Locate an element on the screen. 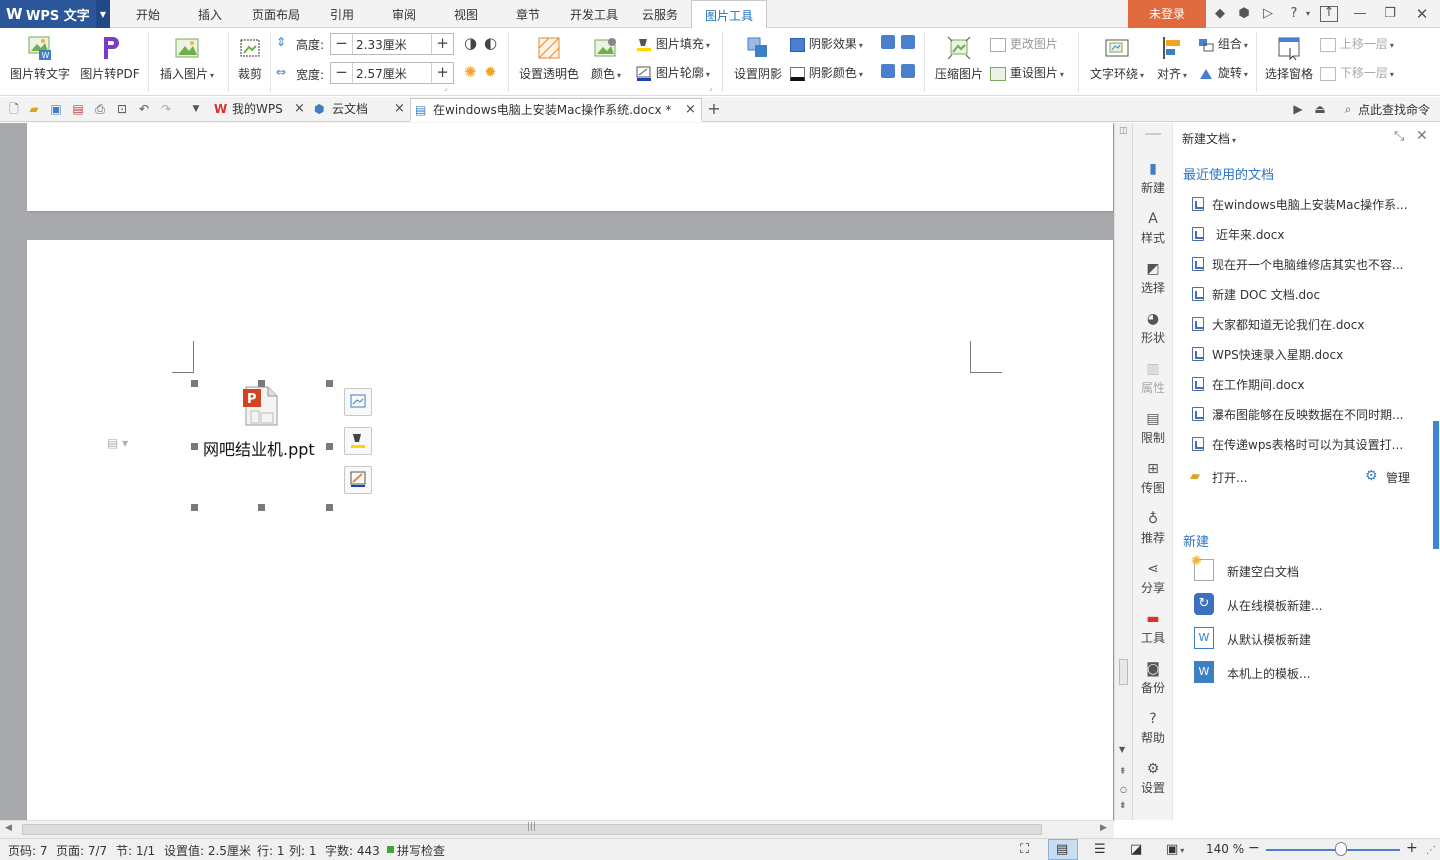  status-row: 行: 1 is located at coordinates (271, 850).